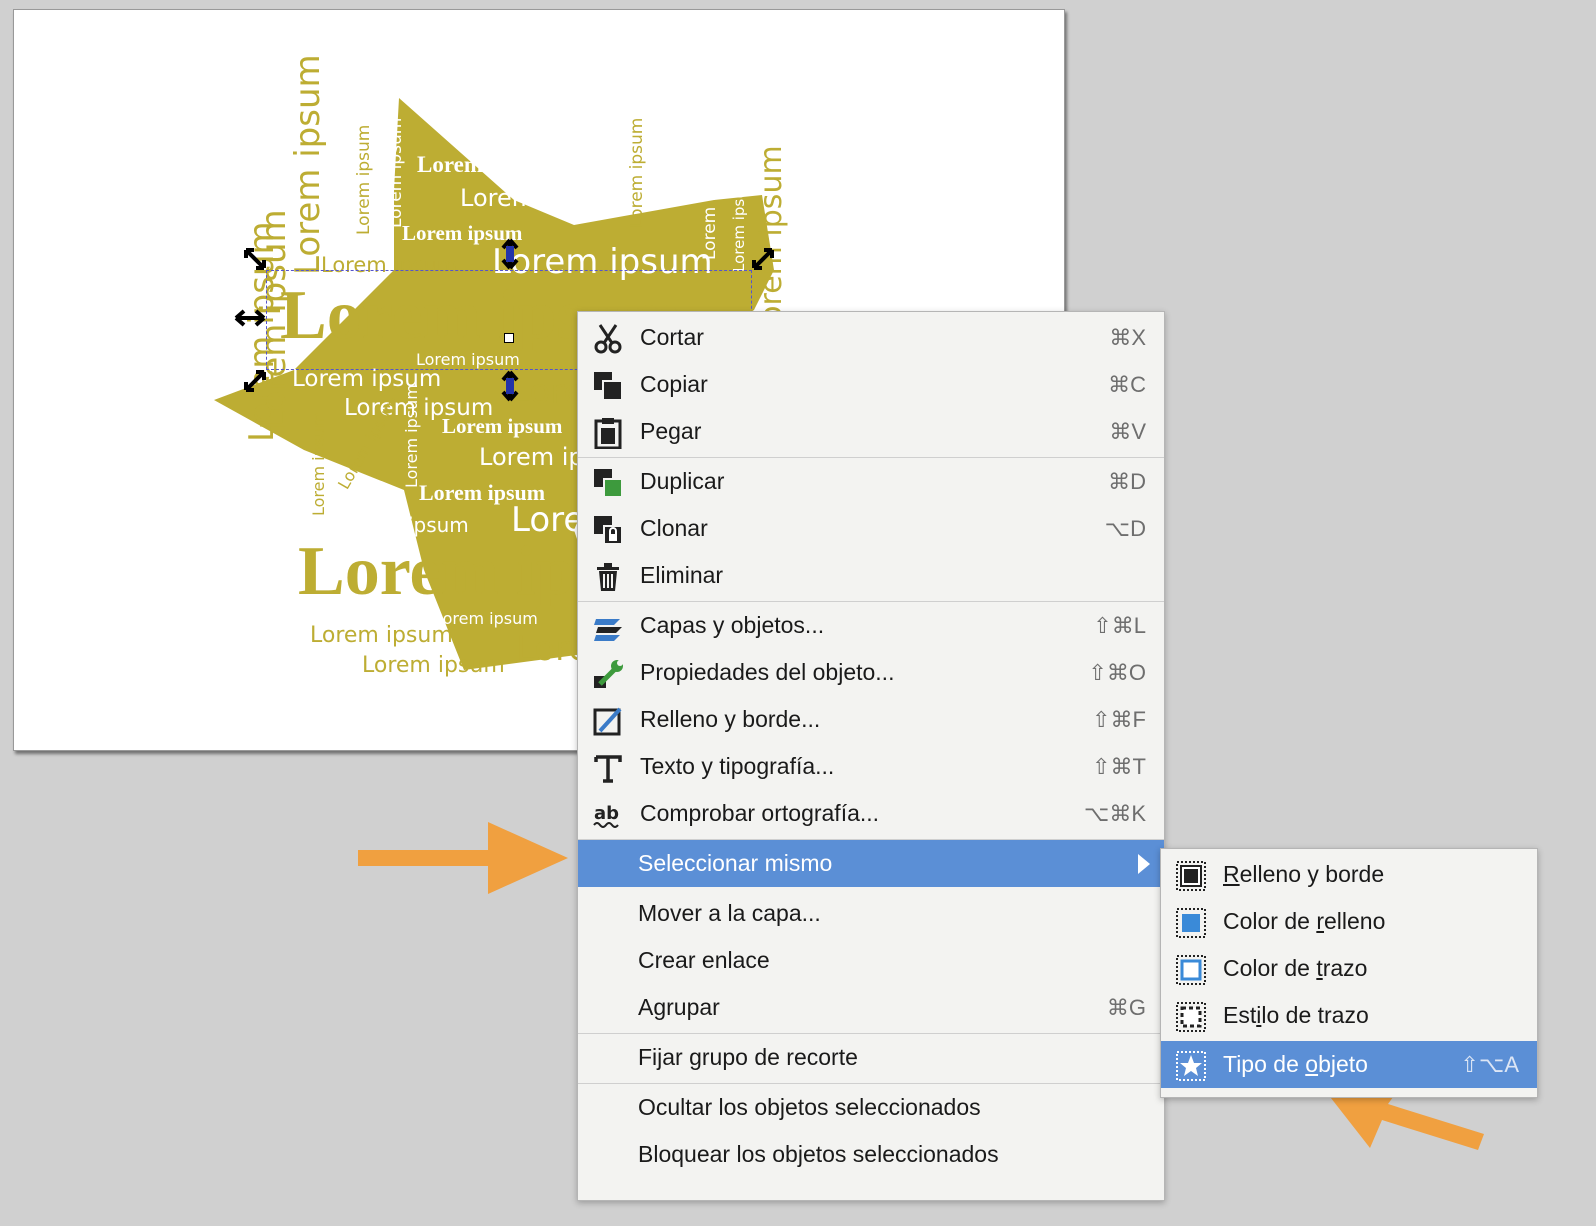  What do you see at coordinates (871, 960) in the screenshot?
I see `menu-item-crear-enlace: Crear enlace` at bounding box center [871, 960].